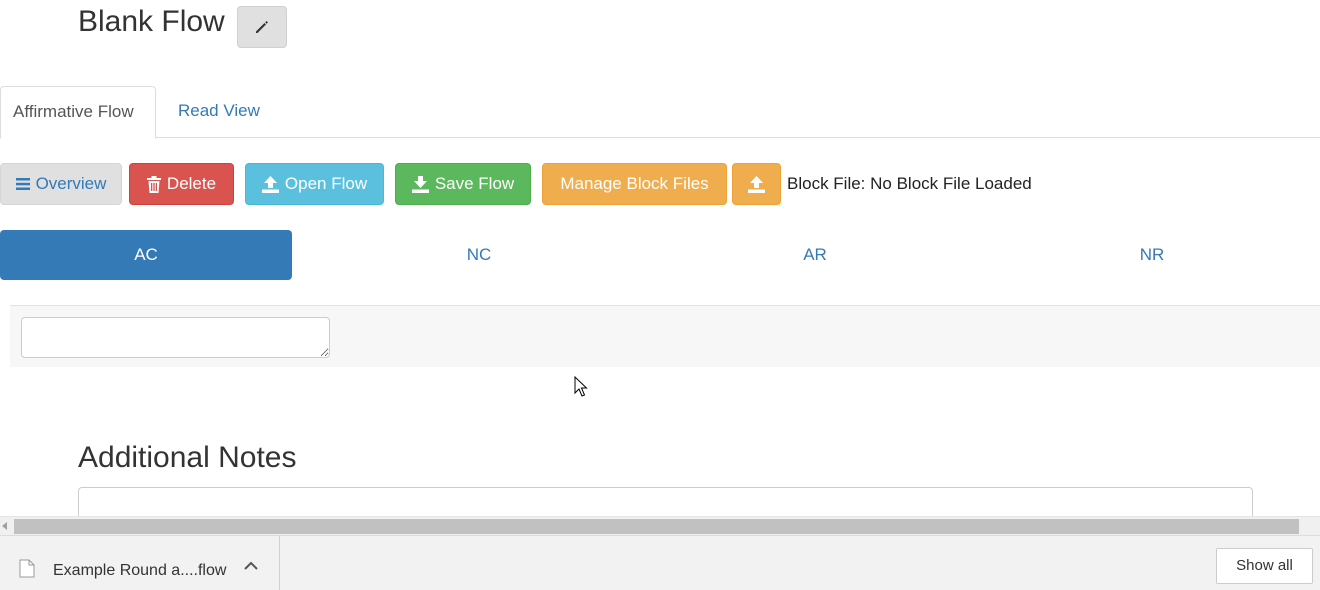 This screenshot has width=1320, height=590. I want to click on delete-button: Delete, so click(181, 184).